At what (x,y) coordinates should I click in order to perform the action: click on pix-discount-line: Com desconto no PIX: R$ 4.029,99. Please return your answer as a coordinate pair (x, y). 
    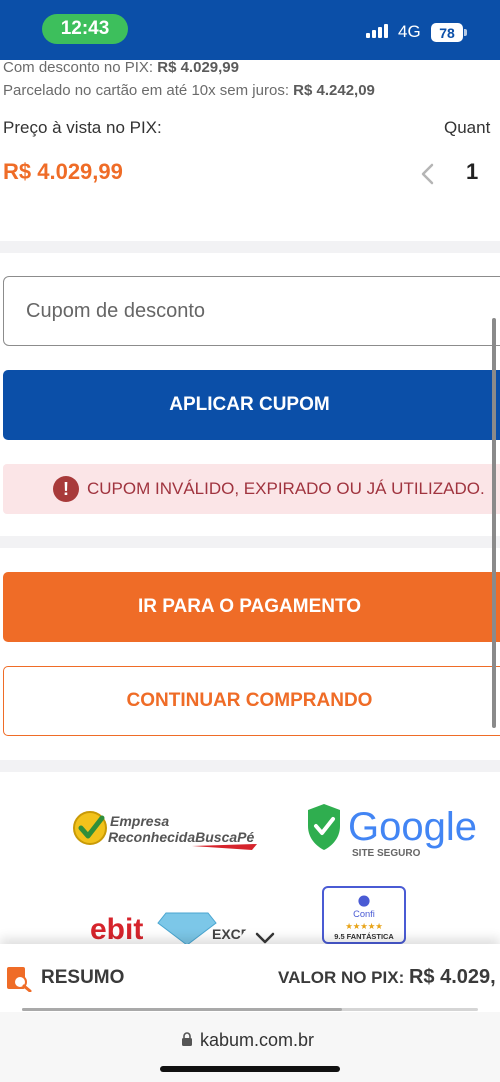
    Looking at the image, I should click on (121, 67).